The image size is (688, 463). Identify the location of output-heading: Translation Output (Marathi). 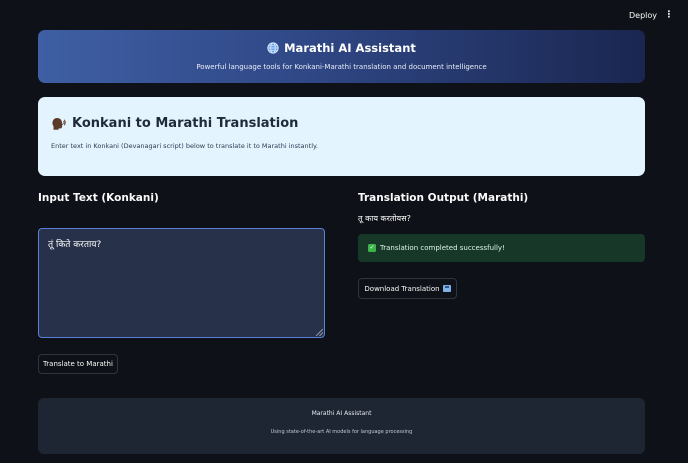
(443, 198).